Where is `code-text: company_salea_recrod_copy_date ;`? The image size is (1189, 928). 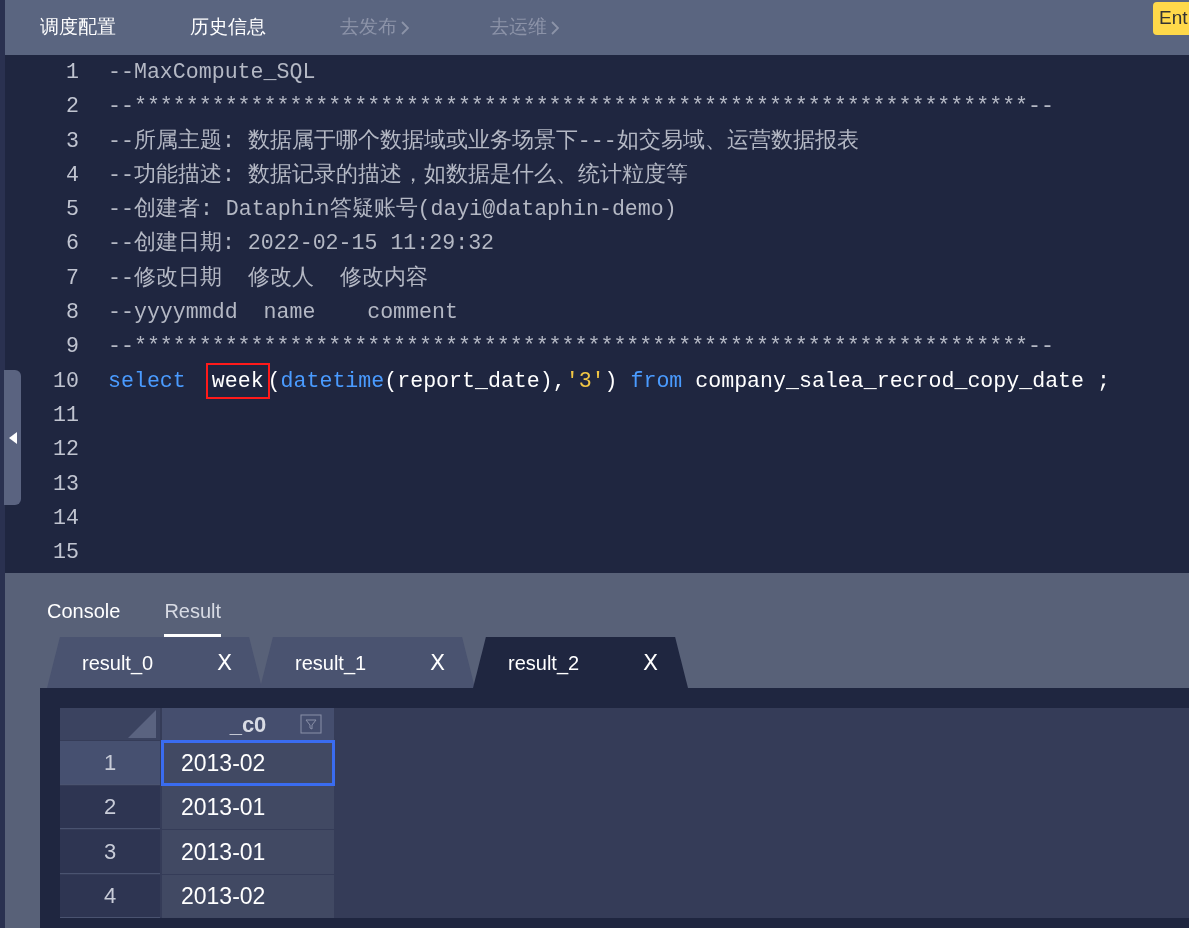 code-text: company_salea_recrod_copy_date ; is located at coordinates (902, 381).